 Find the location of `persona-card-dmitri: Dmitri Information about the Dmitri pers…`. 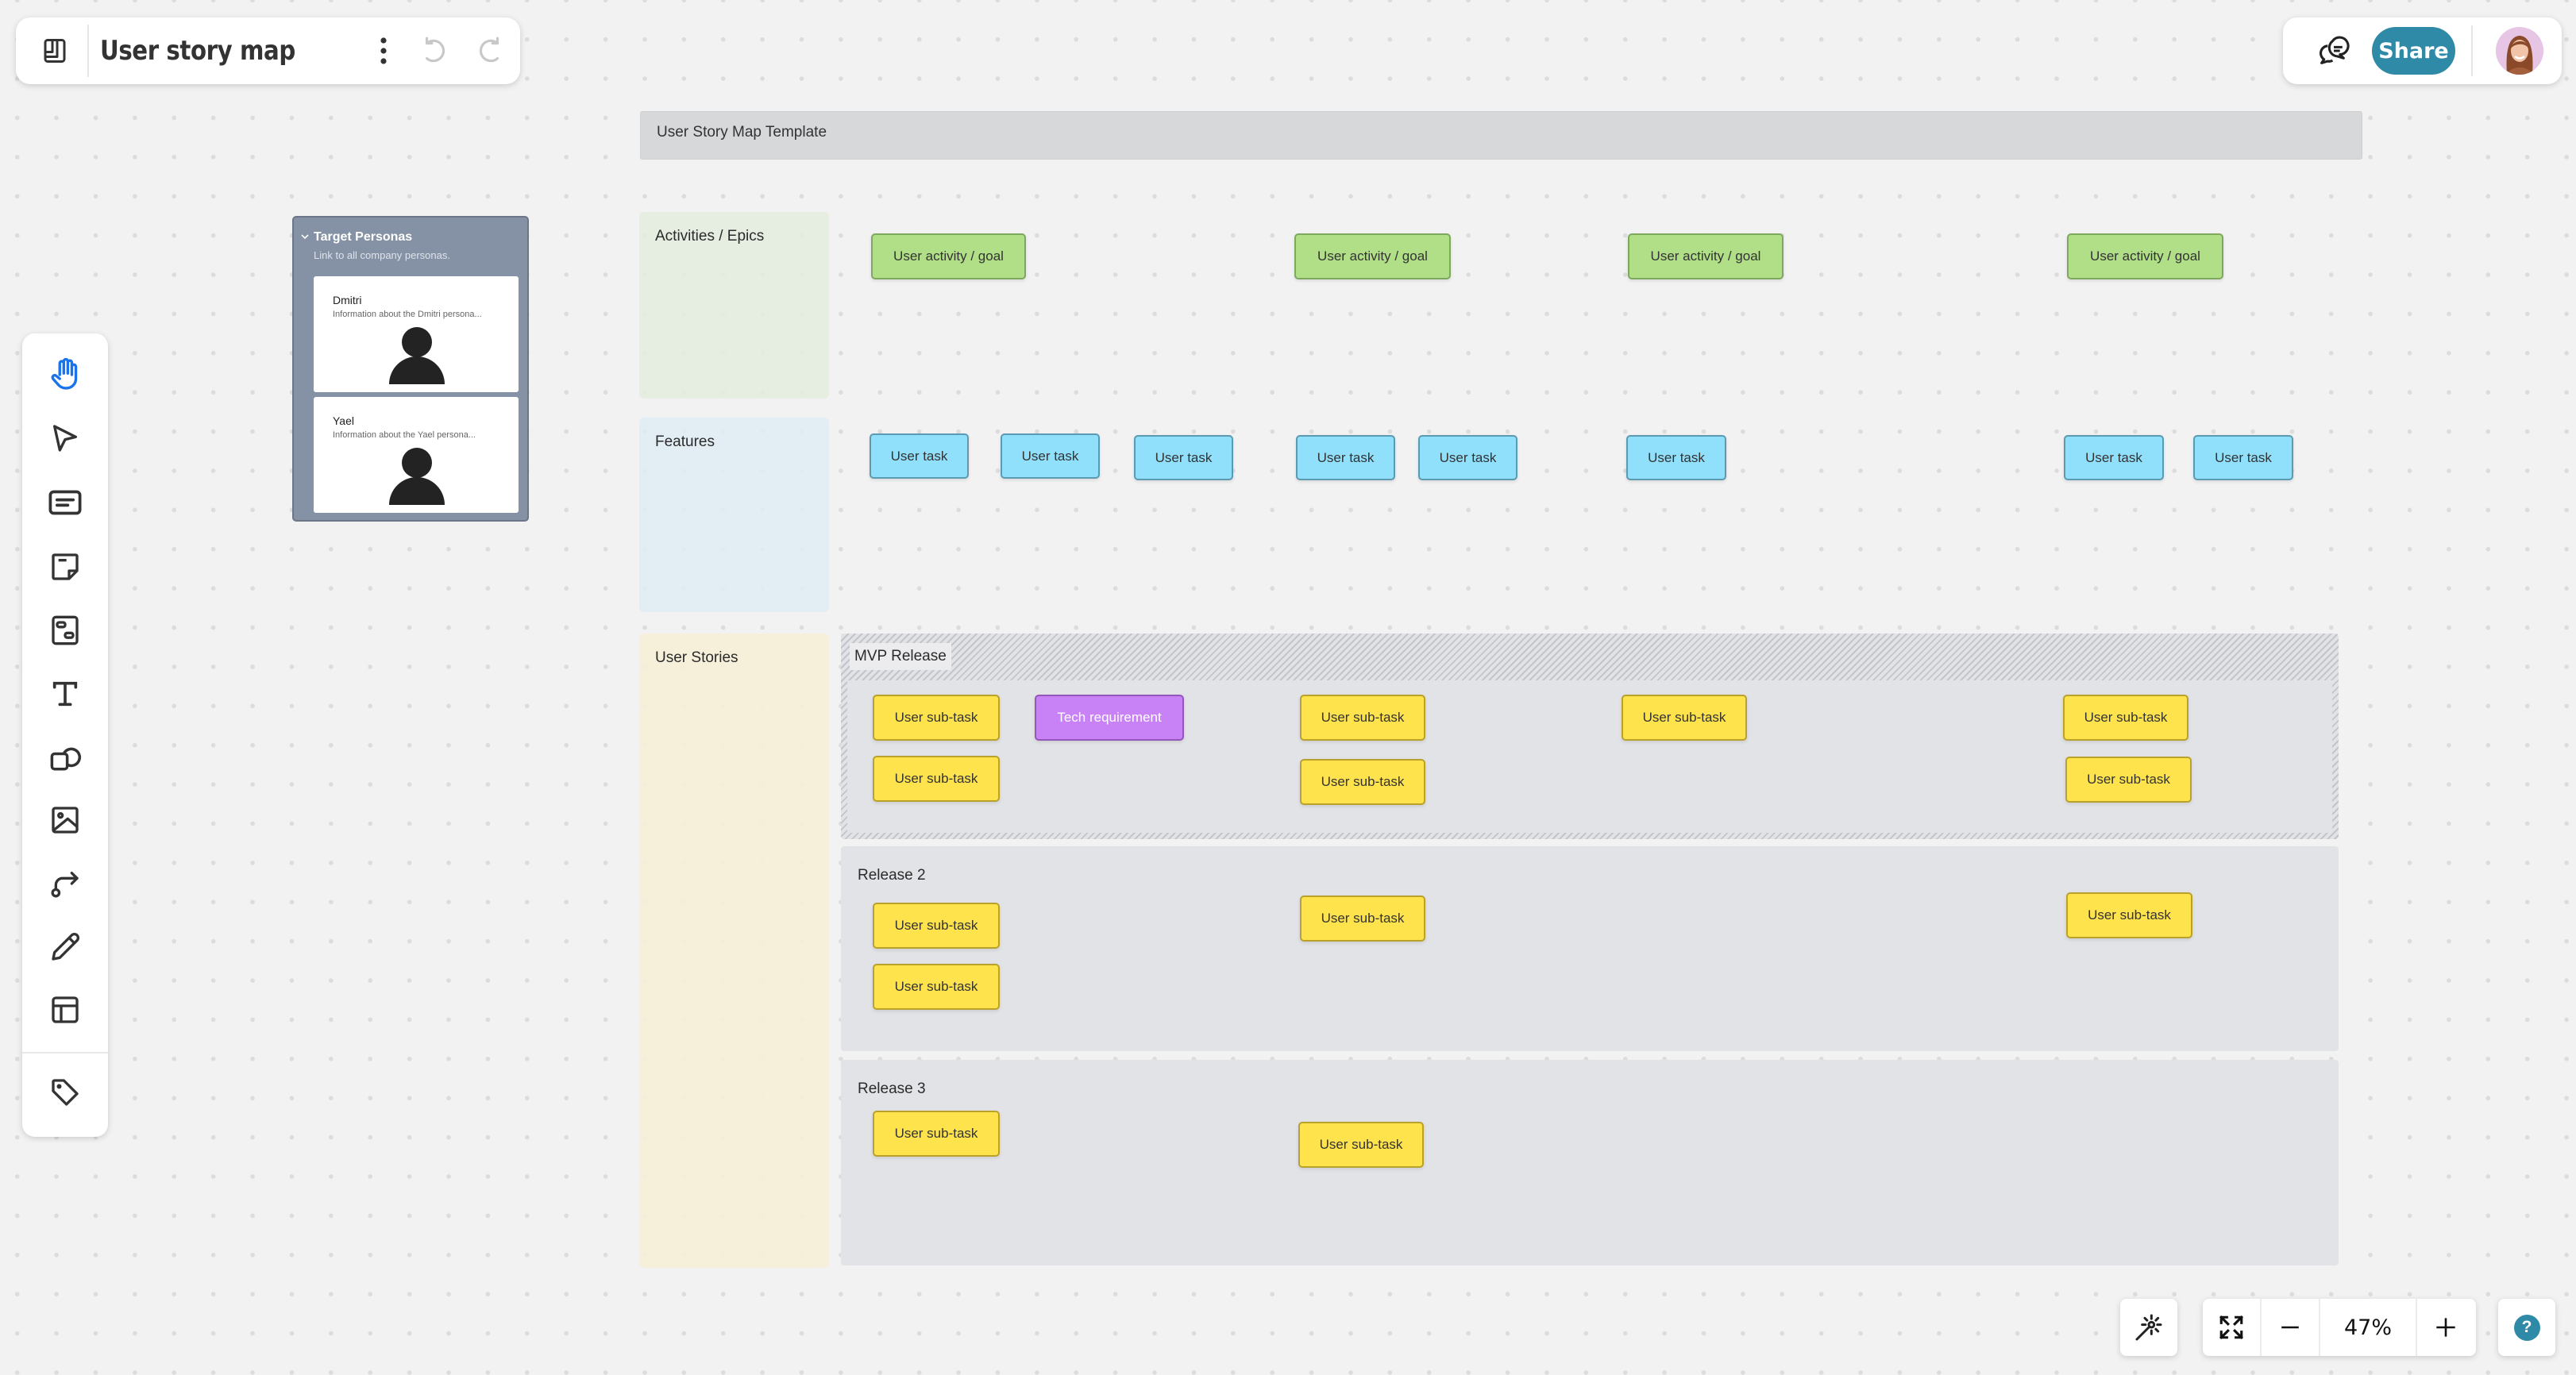

persona-card-dmitri: Dmitri Information about the Dmitri pers… is located at coordinates (416, 334).